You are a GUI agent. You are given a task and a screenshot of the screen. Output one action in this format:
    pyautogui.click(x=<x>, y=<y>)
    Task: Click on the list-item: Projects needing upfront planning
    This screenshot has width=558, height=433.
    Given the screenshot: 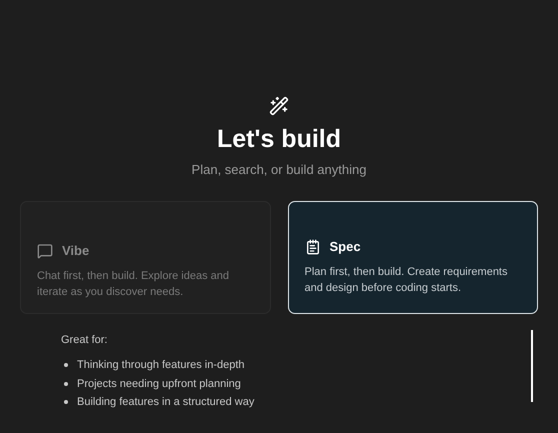 What is the action you would take?
    pyautogui.click(x=159, y=384)
    